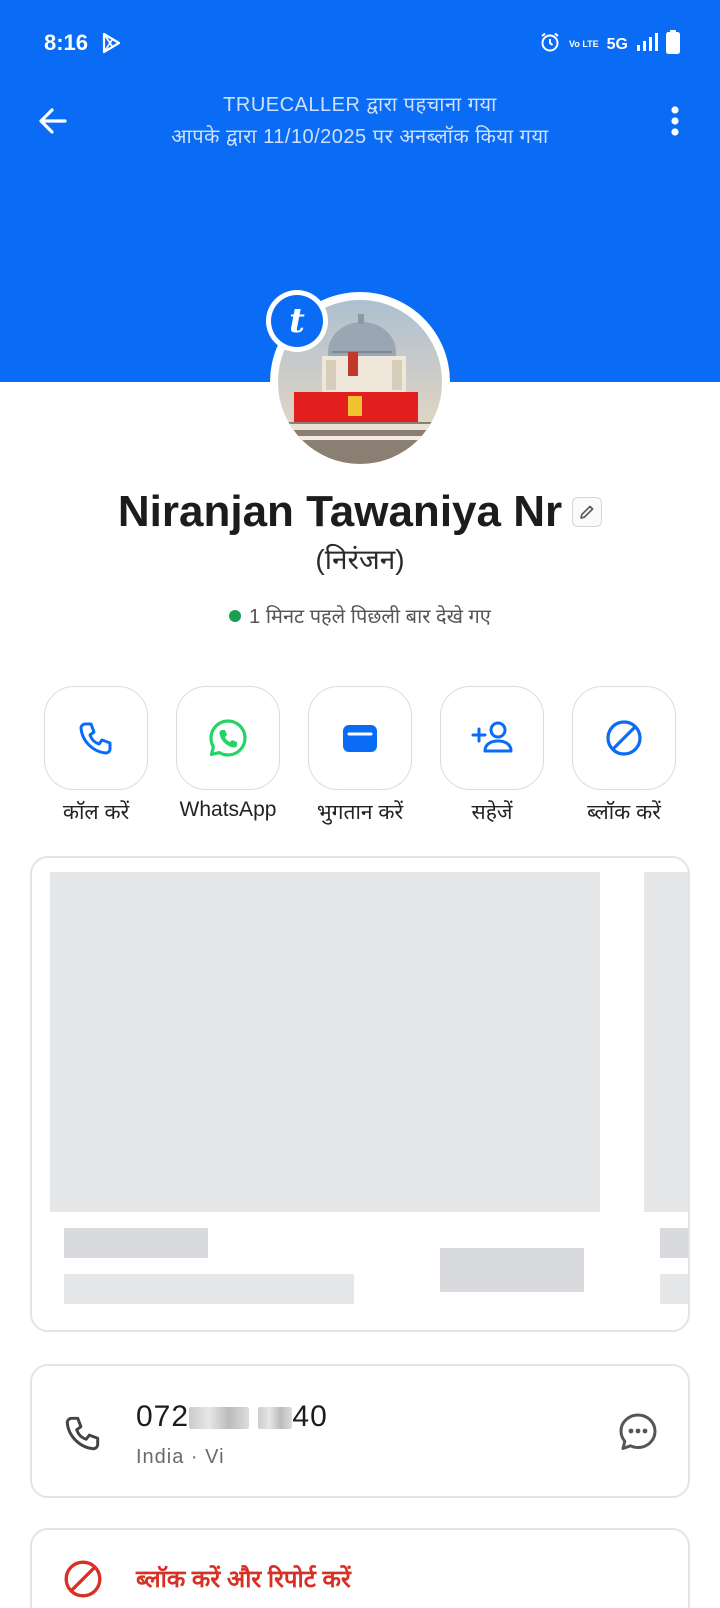 The width and height of the screenshot is (720, 1608). What do you see at coordinates (310, 1416) in the screenshot?
I see `phone-number-suffix: 40` at bounding box center [310, 1416].